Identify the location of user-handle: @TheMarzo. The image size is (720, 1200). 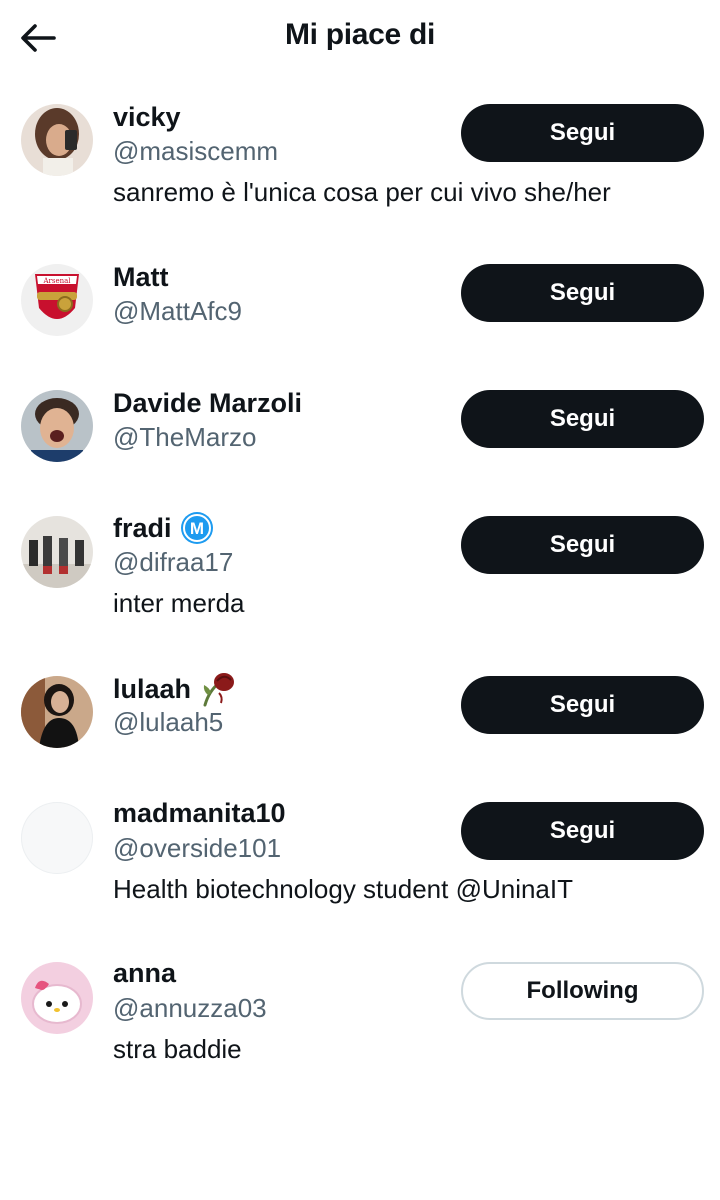
(184, 437).